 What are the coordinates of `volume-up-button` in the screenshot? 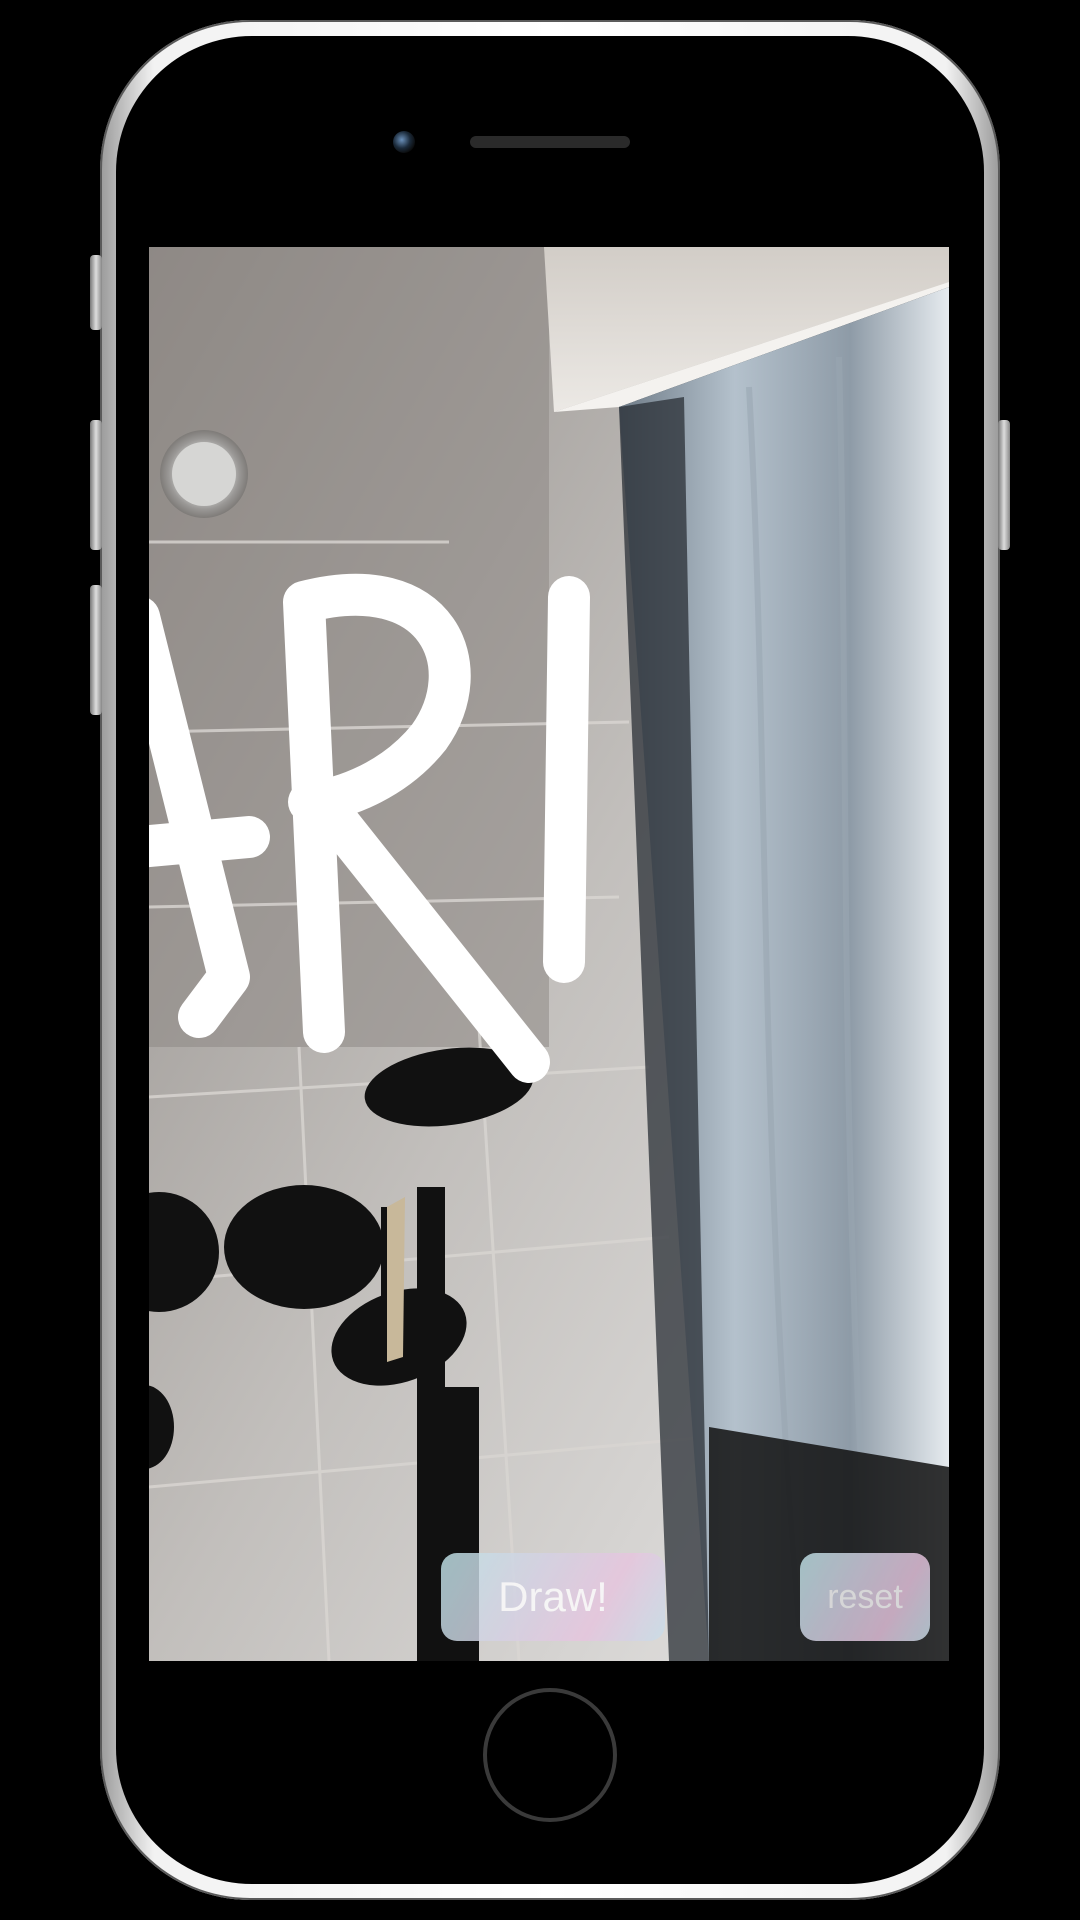 It's located at (96, 485).